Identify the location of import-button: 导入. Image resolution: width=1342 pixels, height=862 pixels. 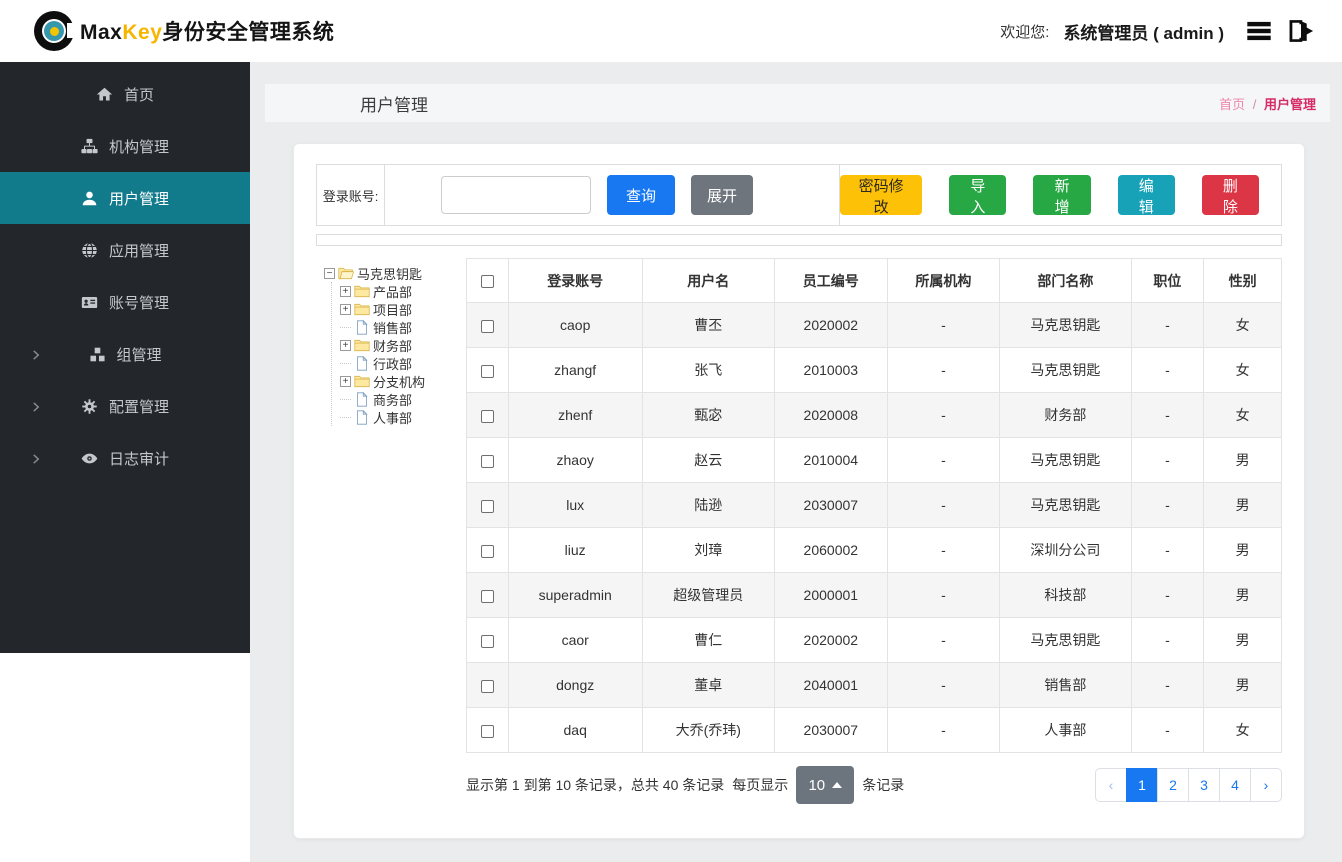
(978, 195).